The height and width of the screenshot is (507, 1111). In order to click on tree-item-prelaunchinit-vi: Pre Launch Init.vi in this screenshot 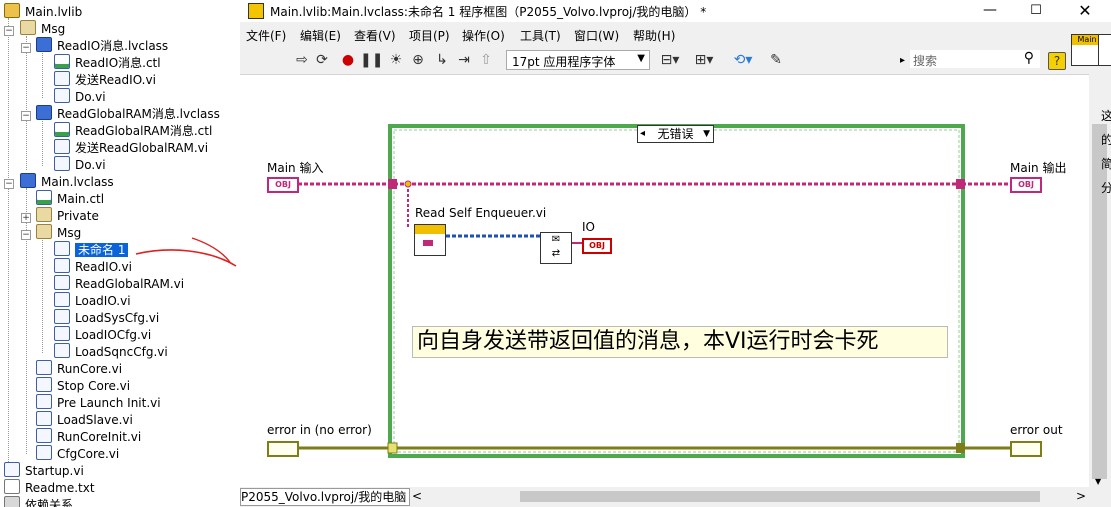, I will do `click(98, 402)`.